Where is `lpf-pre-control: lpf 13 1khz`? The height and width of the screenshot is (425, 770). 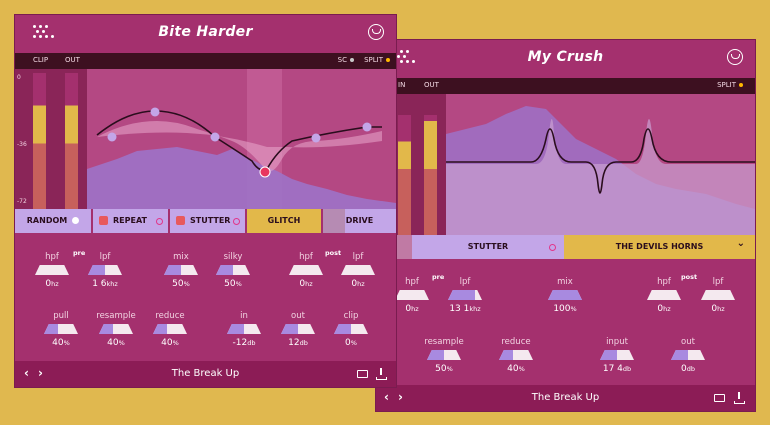 lpf-pre-control: lpf 13 1khz is located at coordinates (465, 295).